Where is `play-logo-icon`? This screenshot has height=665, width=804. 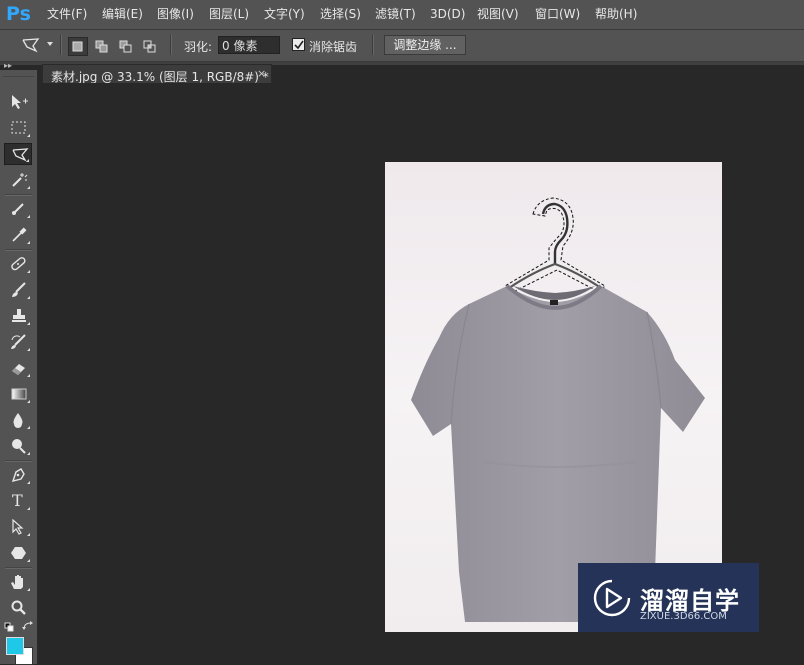
play-logo-icon is located at coordinates (612, 598).